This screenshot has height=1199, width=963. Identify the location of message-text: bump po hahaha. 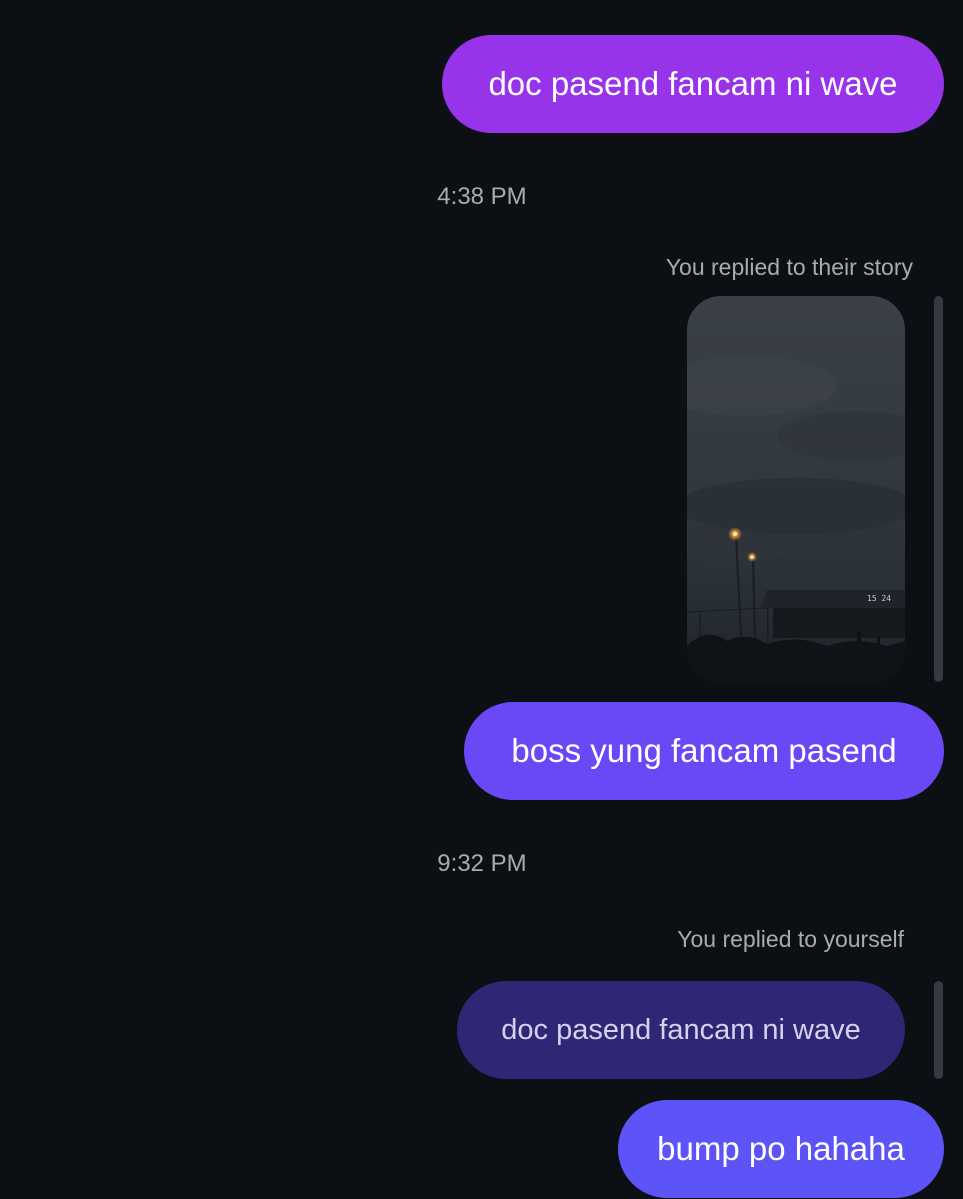
(781, 1148).